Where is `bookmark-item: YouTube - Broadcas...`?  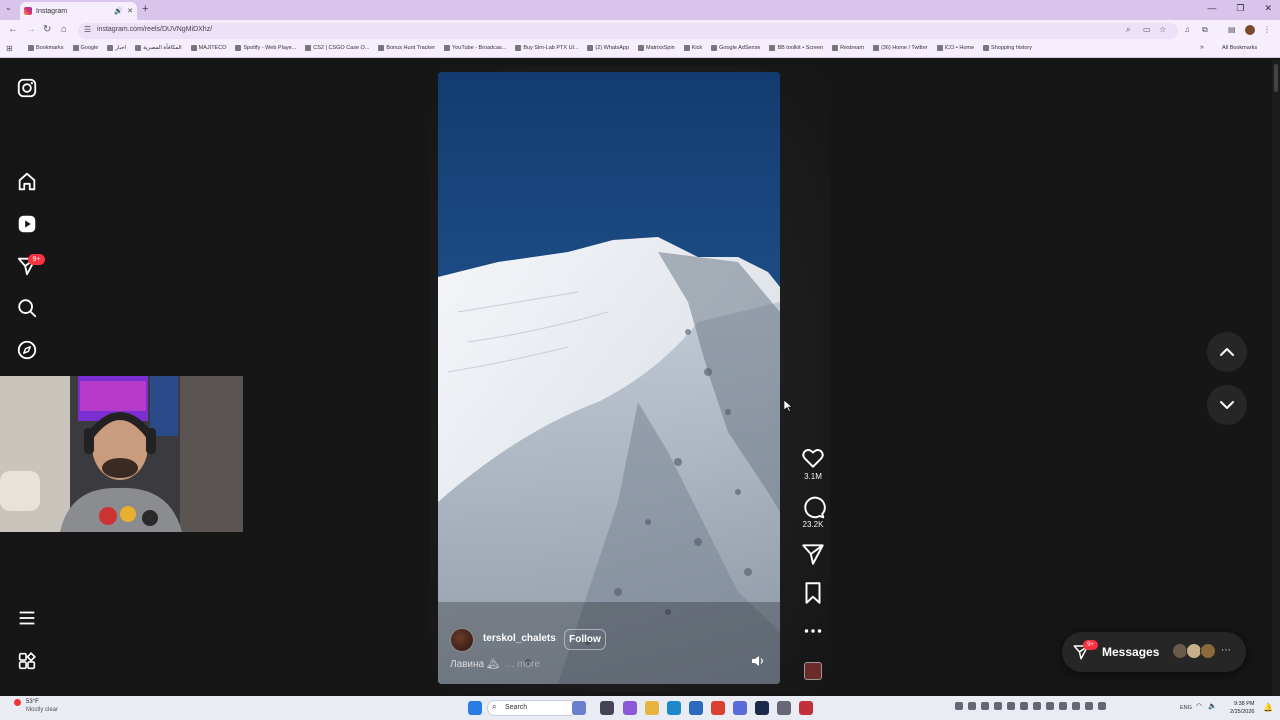
bookmark-item: YouTube - Broadcas... is located at coordinates (475, 48).